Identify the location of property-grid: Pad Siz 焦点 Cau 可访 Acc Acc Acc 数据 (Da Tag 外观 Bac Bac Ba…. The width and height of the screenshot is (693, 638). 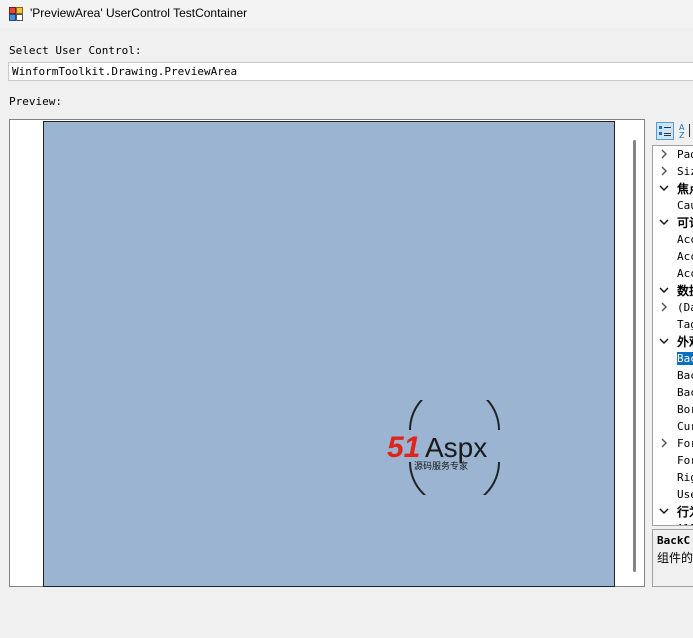
(672, 335).